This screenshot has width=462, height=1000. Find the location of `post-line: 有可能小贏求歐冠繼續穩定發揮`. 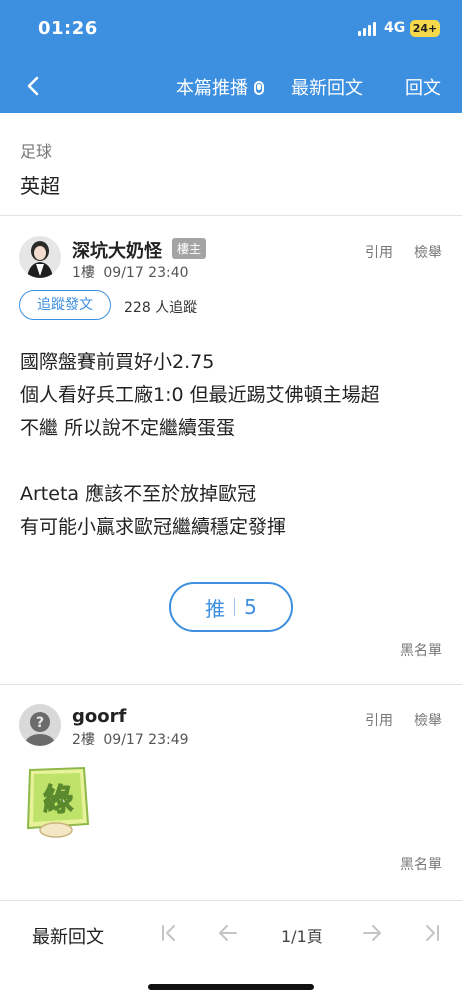

post-line: 有可能小贏求歐冠繼續穩定發揮 is located at coordinates (153, 527).